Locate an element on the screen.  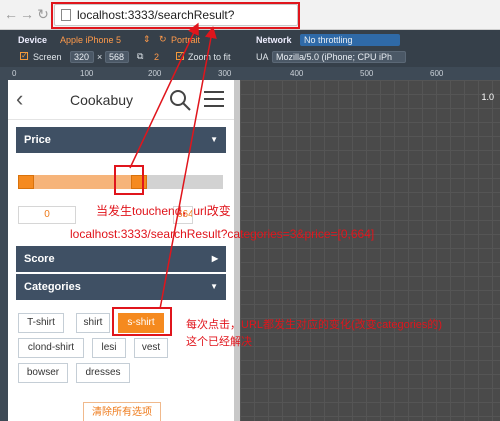
horizontal-ruler: 0 100 200 300 400 500 600 is located at coordinates (250, 73).